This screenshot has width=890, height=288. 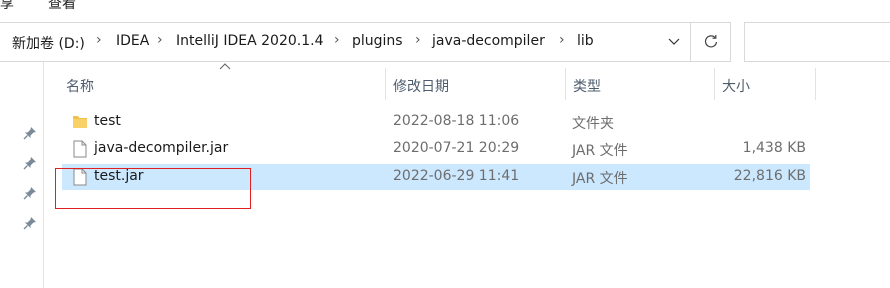 What do you see at coordinates (225, 66) in the screenshot?
I see `sort-ascending-icon` at bounding box center [225, 66].